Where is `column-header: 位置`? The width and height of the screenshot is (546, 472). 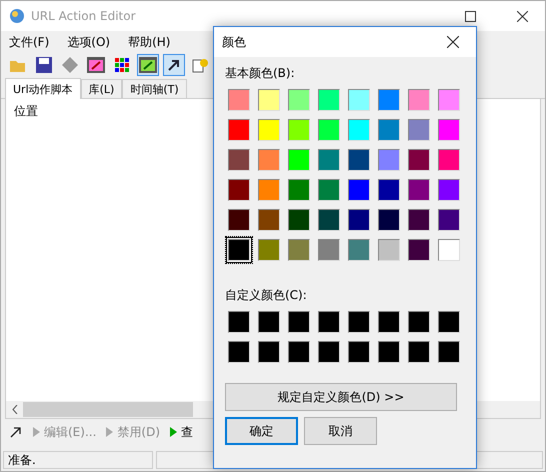 column-header: 位置 is located at coordinates (26, 111).